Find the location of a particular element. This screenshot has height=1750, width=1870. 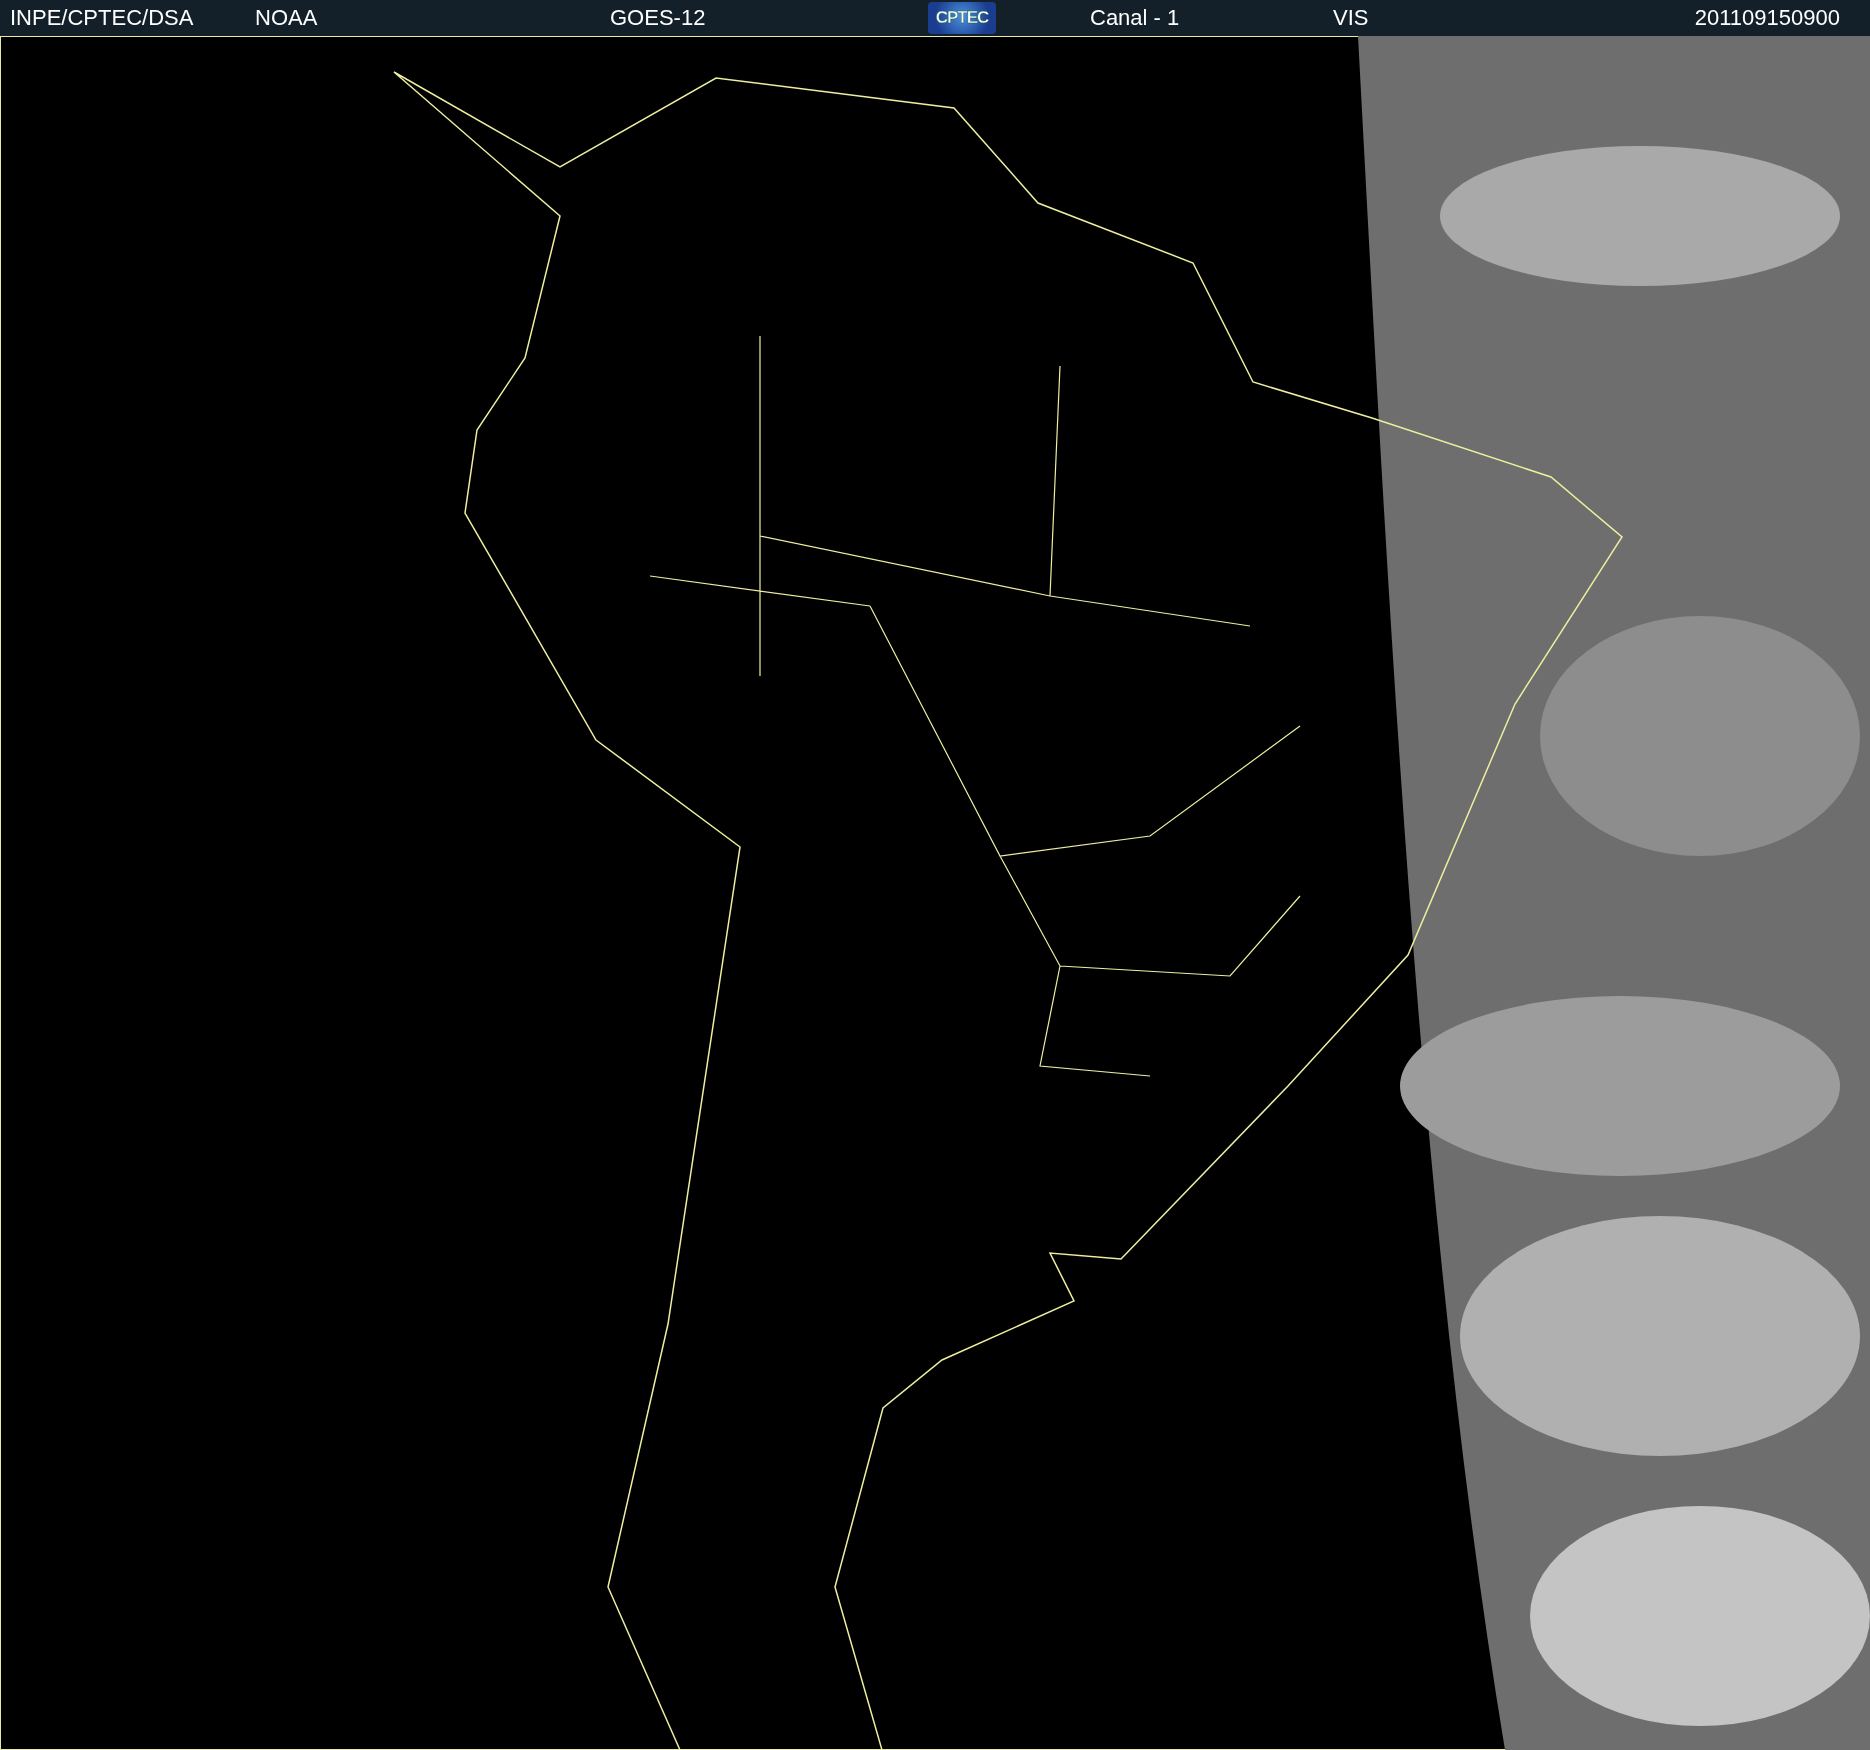

band-label: VIS is located at coordinates (1351, 18).